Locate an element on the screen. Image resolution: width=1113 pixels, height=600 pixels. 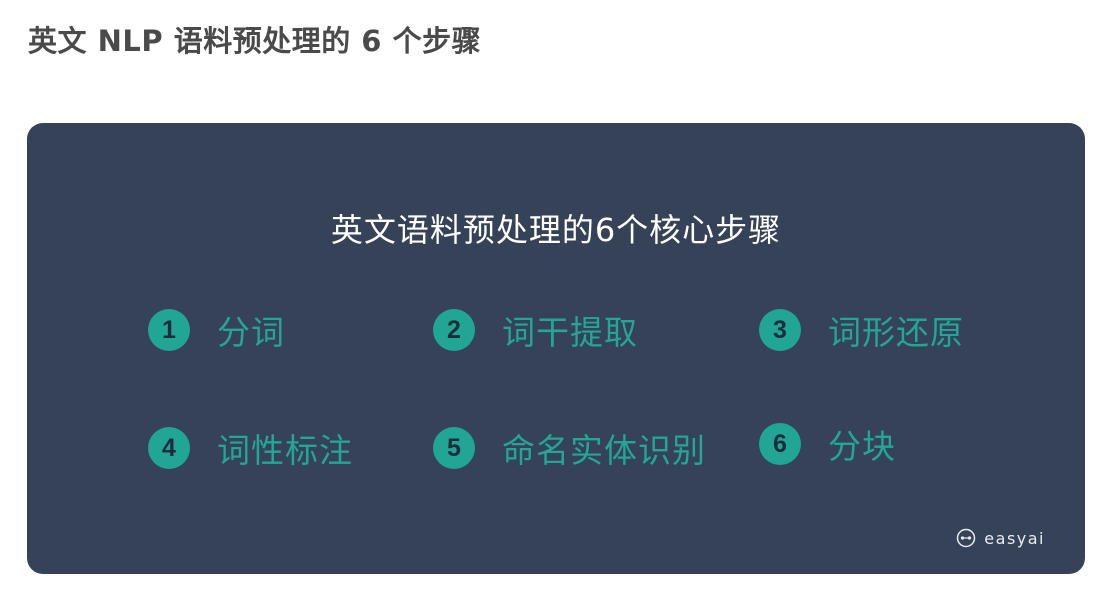
step-item-4: 4 词性标注 is located at coordinates (250, 448).